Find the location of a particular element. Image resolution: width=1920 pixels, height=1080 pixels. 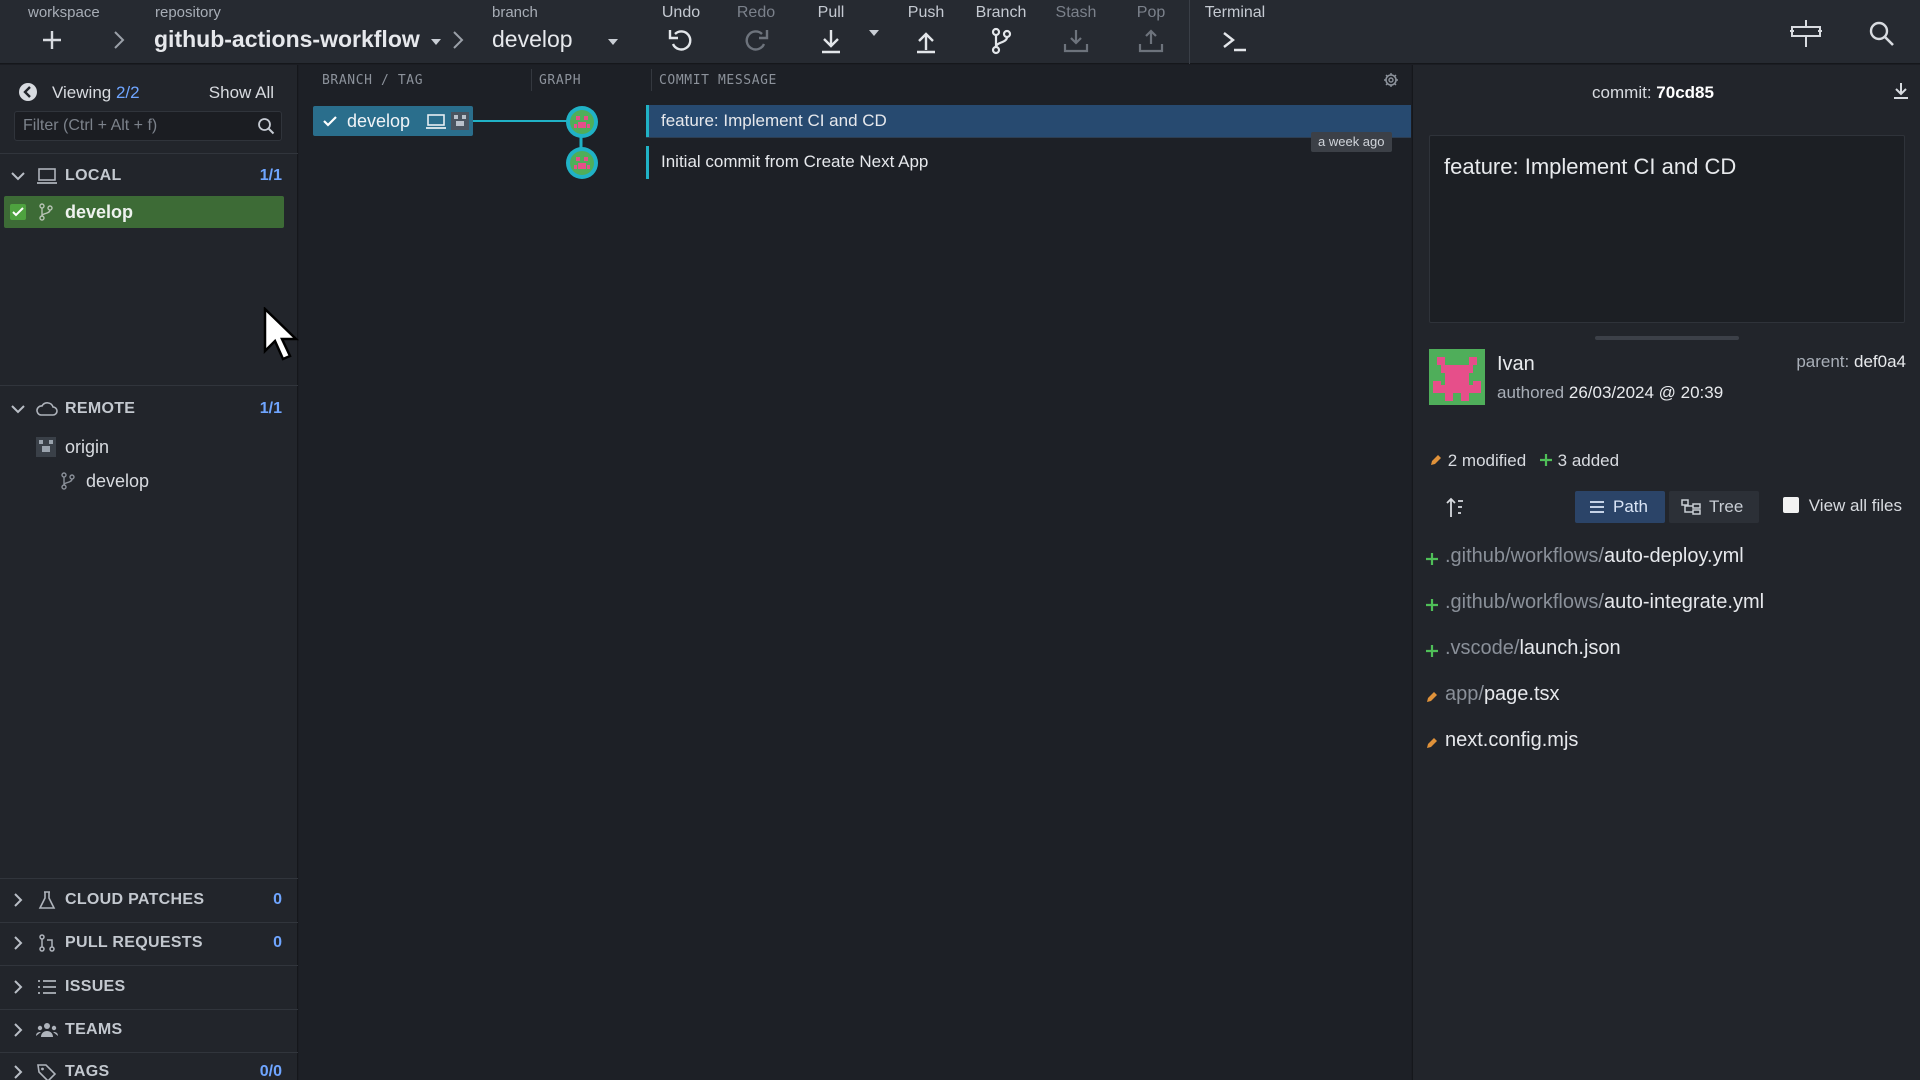

local-section-header: LOCAL 1/1 is located at coordinates (149, 176).